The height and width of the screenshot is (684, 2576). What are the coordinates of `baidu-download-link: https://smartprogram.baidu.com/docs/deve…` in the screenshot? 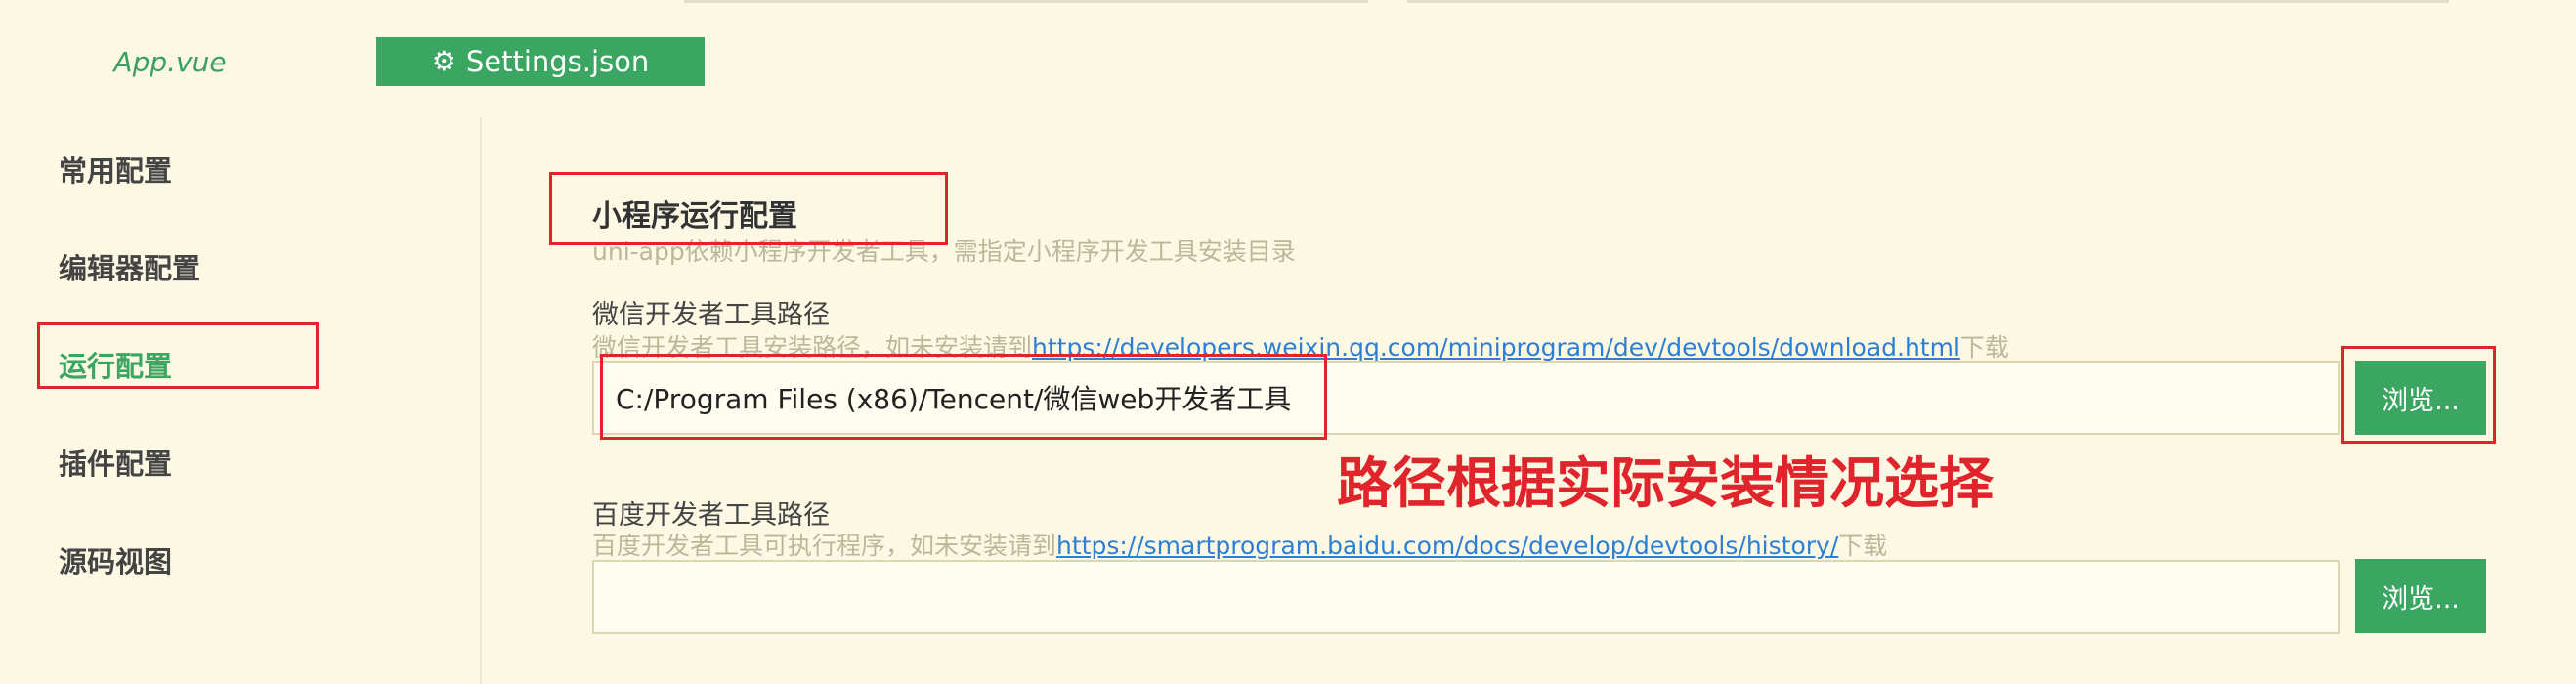 It's located at (1447, 546).